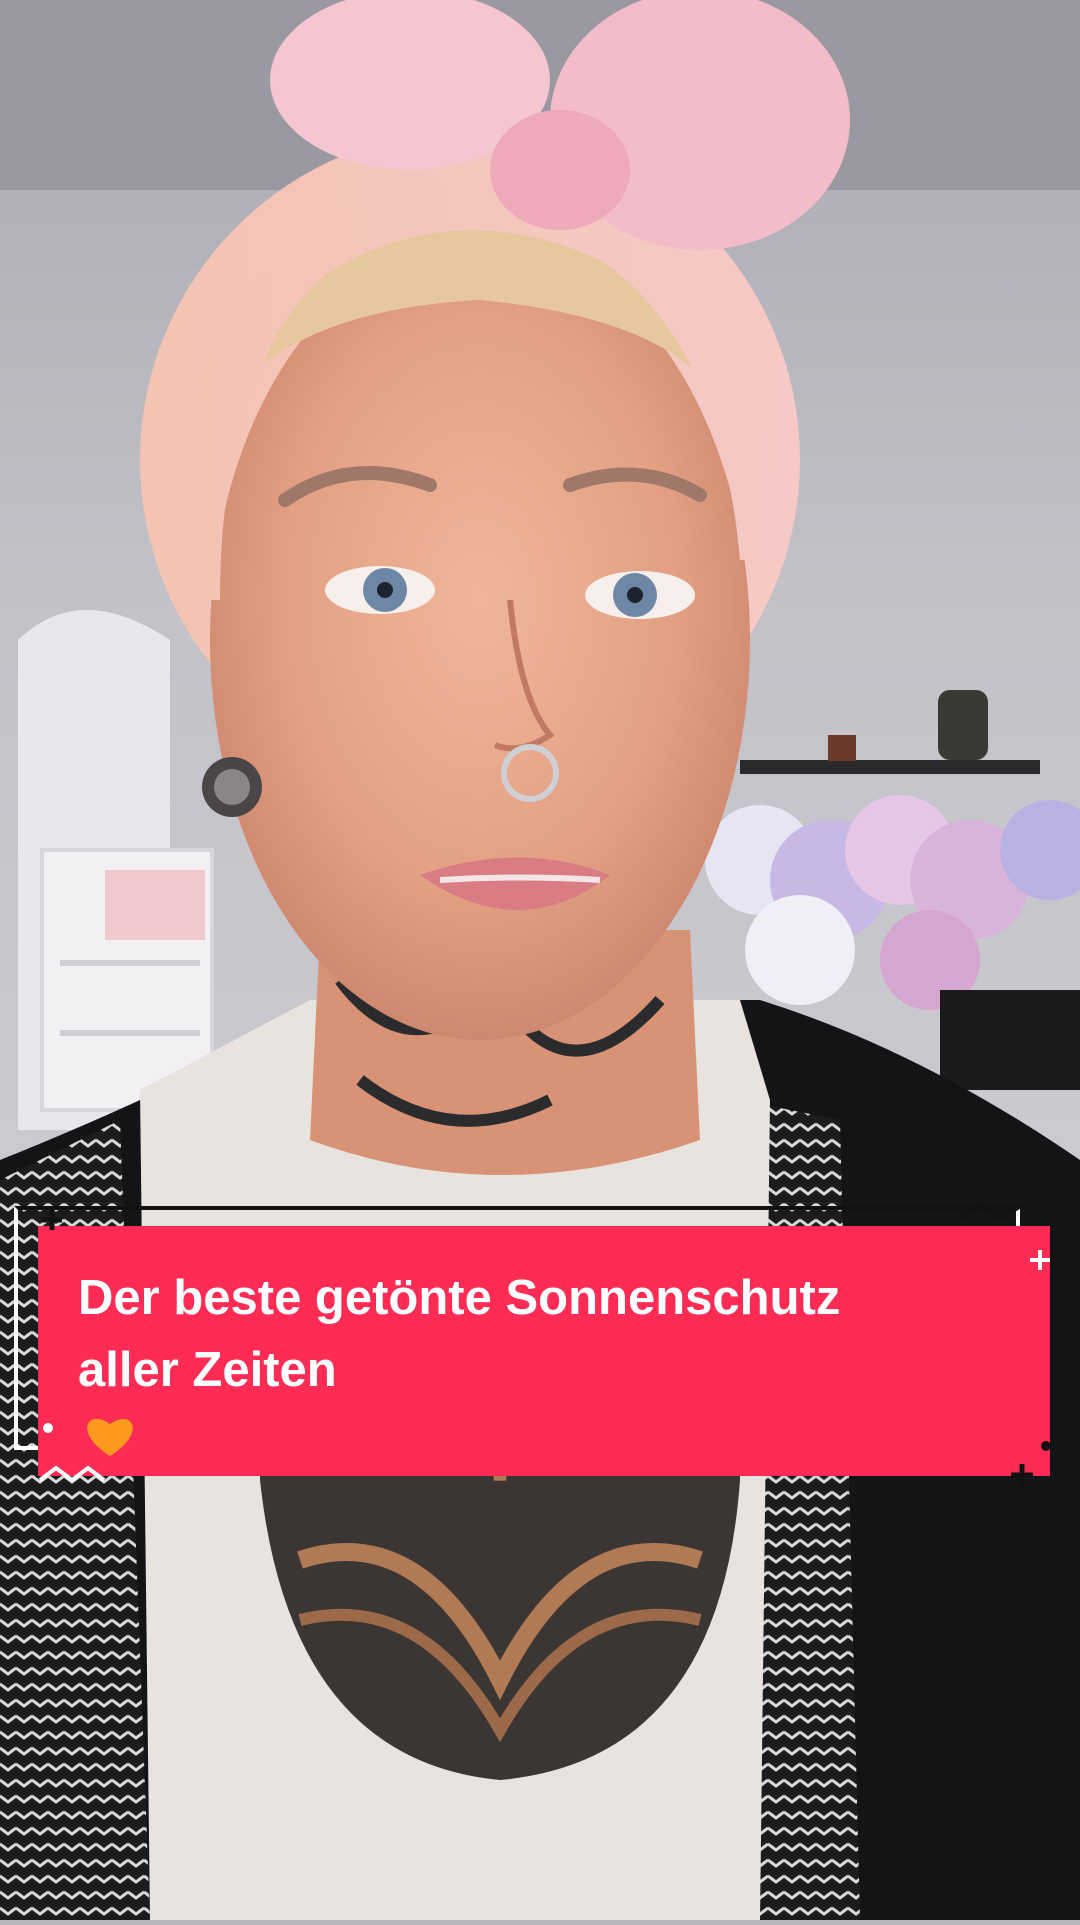  I want to click on caption-line-2: aller Zeiten, so click(528, 1406).